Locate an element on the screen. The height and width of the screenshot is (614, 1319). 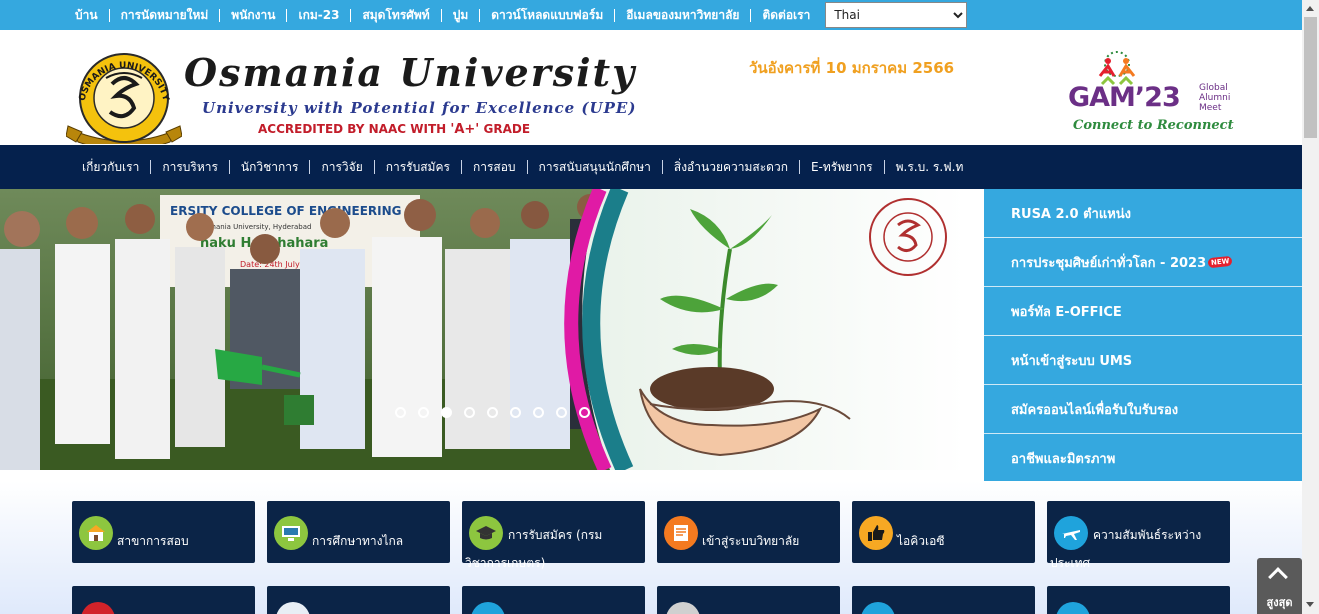
main-nav-link: สิ่งอำนวยความสะดวก is located at coordinates (731, 167).